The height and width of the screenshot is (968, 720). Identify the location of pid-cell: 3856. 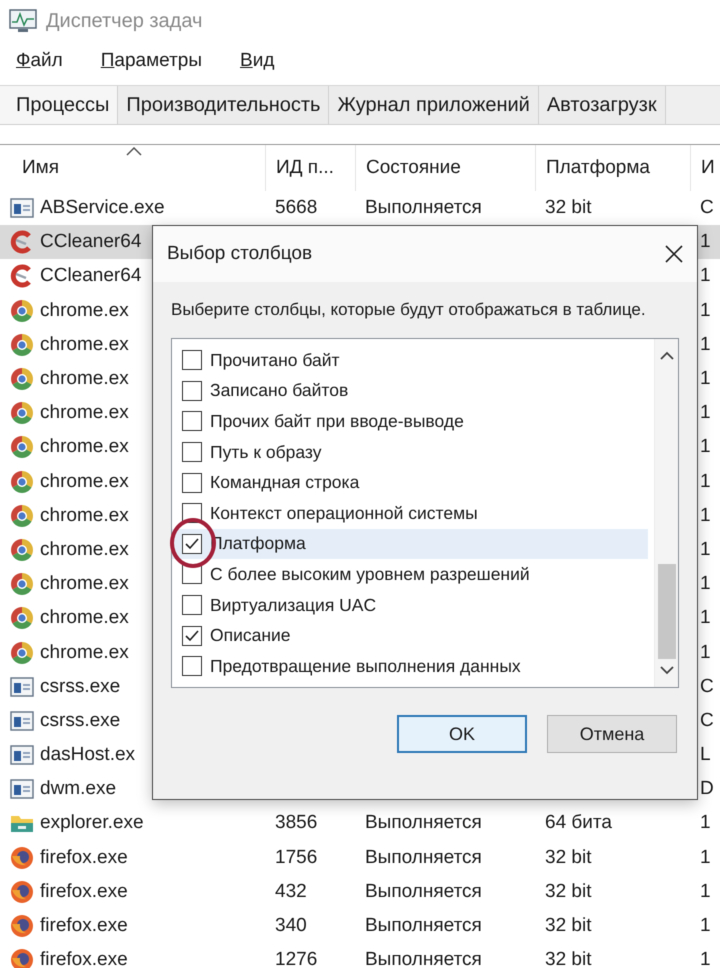
(296, 823).